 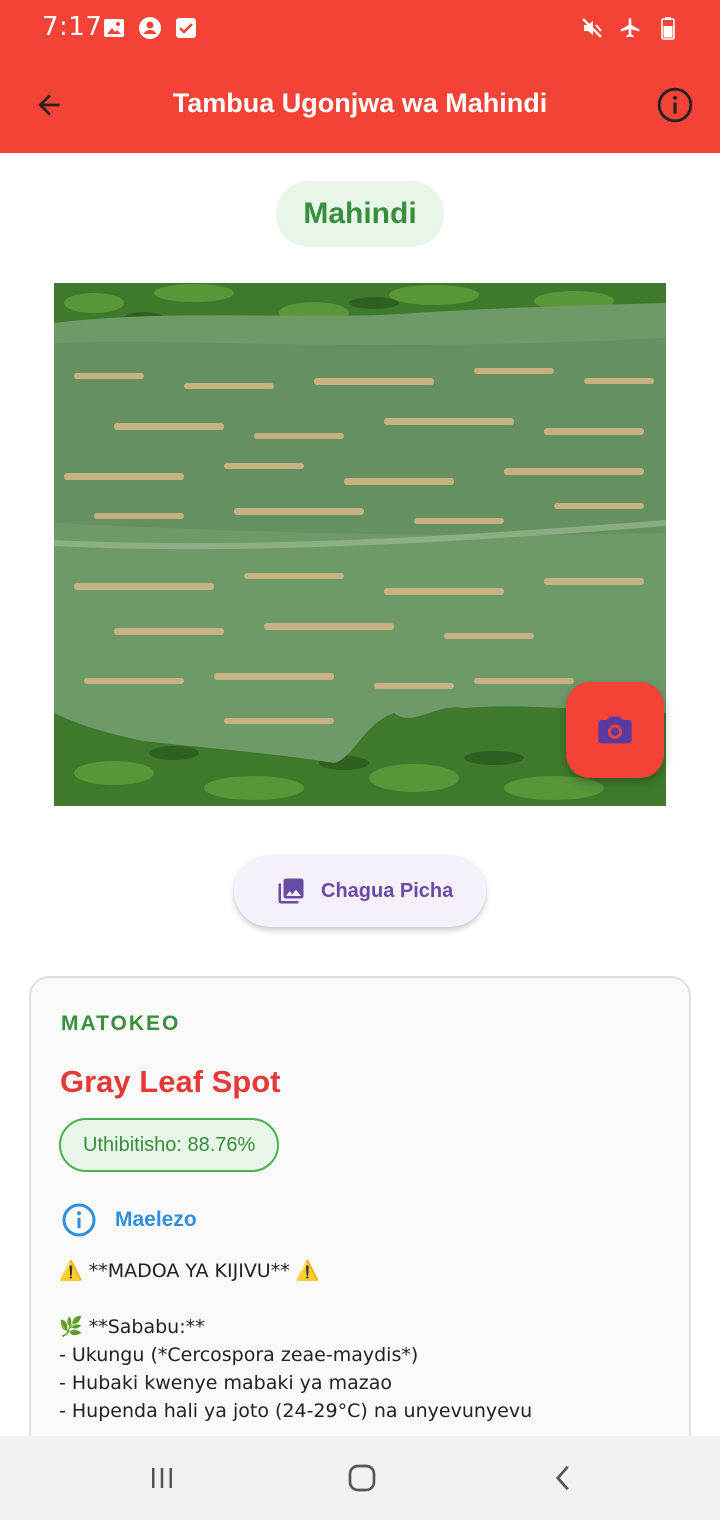 I want to click on status-icons-right, so click(x=630, y=28).